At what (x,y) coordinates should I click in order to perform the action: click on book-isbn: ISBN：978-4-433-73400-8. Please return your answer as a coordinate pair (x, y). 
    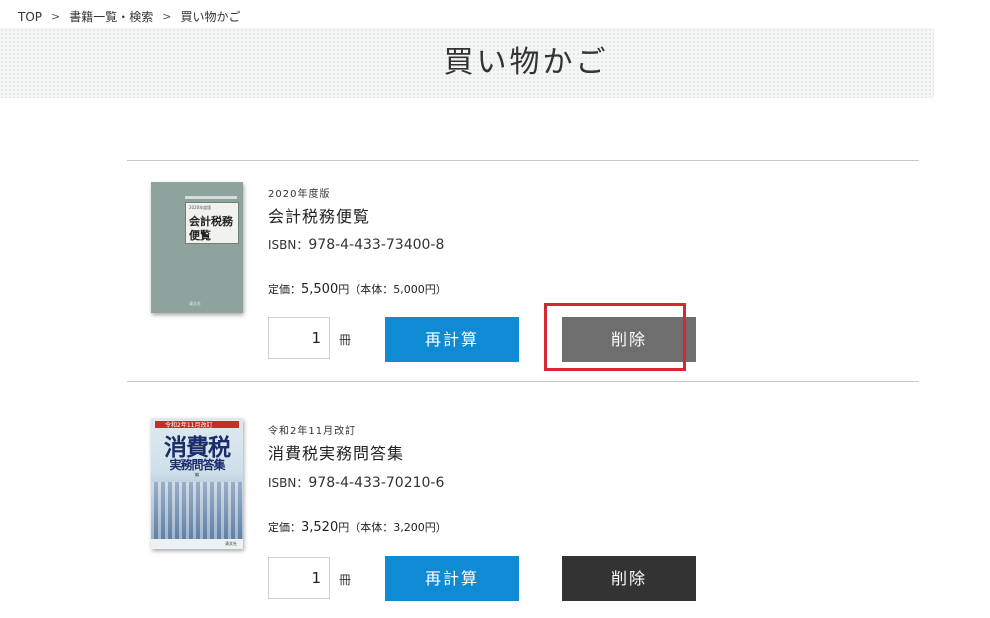
    Looking at the image, I should click on (356, 244).